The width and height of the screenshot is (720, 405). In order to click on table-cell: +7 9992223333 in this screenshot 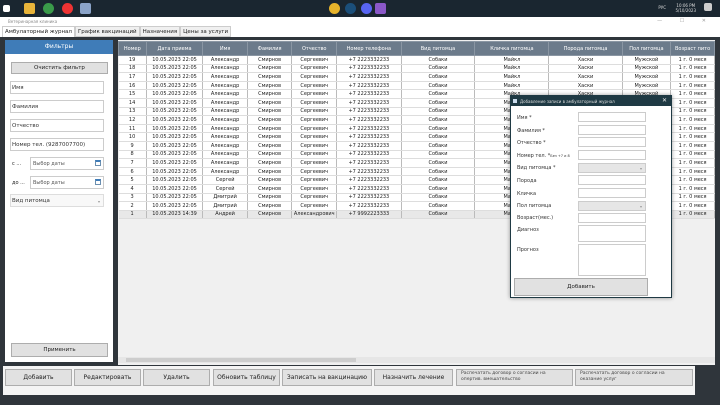, I will do `click(369, 215)`.